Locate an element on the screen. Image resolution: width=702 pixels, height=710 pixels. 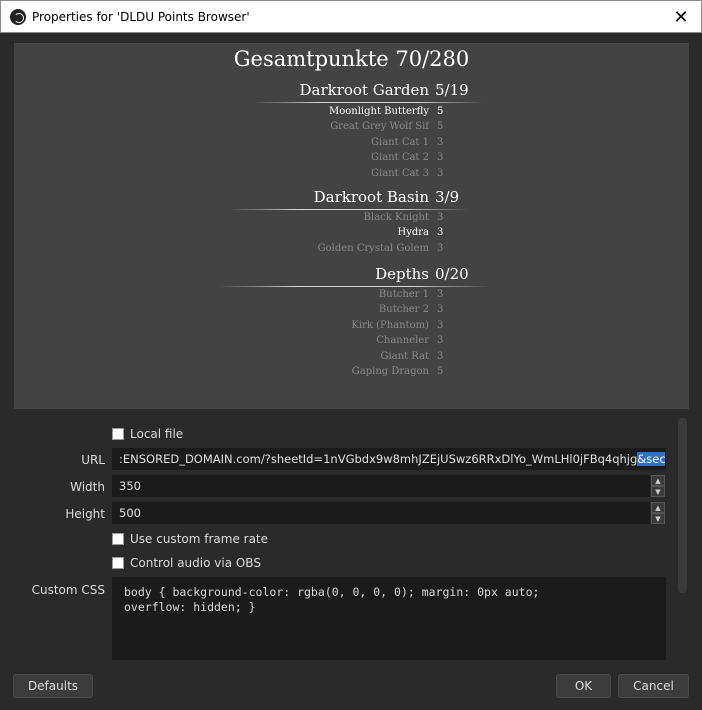
item-name: Black Knight is located at coordinates (396, 217).